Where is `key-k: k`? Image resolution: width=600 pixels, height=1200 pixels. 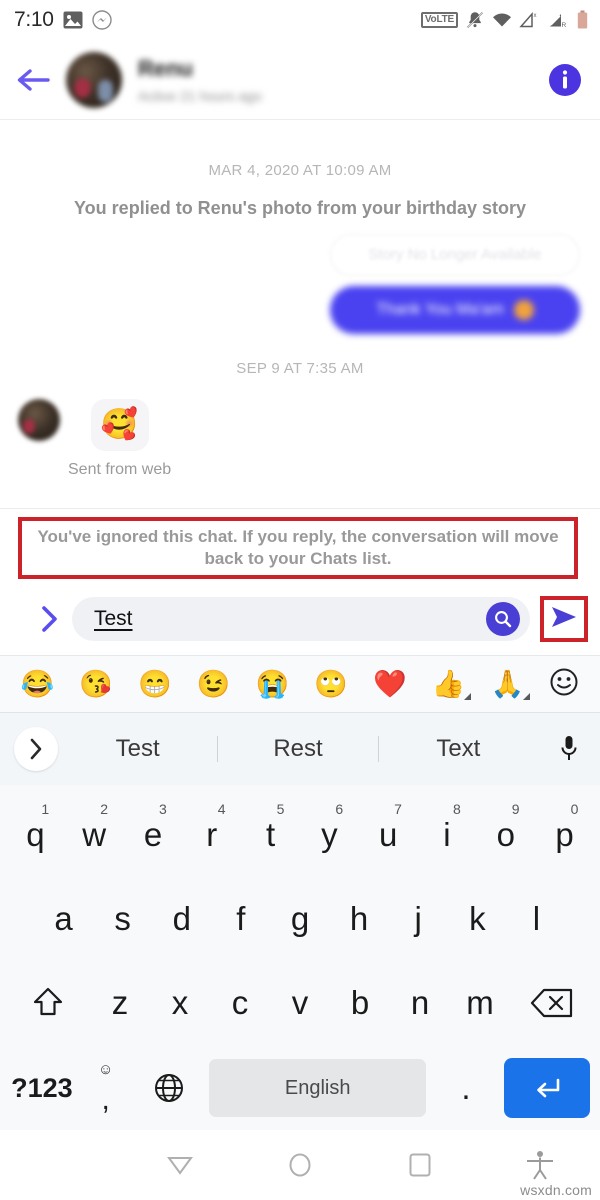
key-k: k is located at coordinates (477, 919).